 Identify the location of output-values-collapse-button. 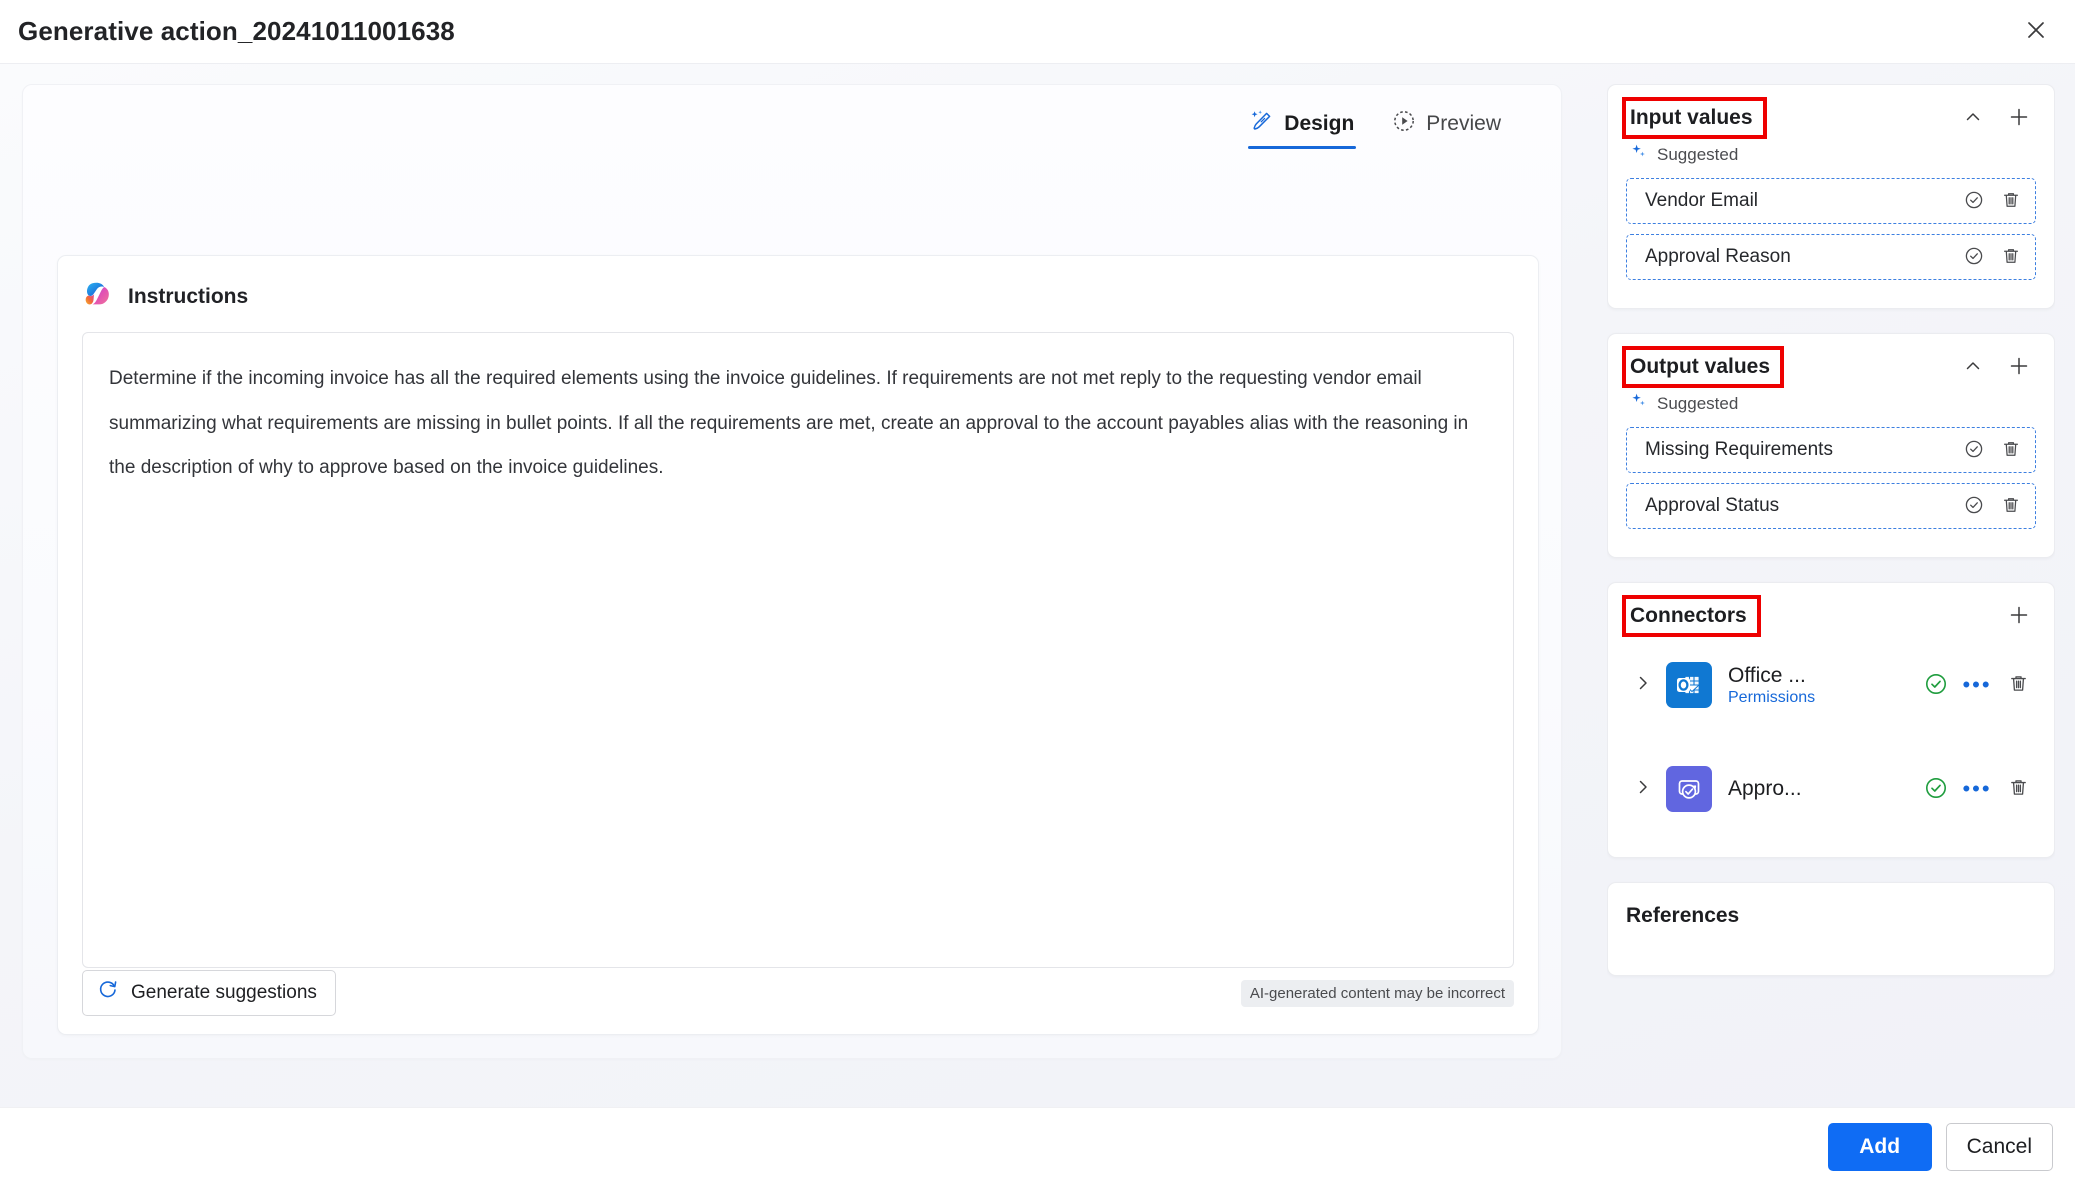
(1973, 367).